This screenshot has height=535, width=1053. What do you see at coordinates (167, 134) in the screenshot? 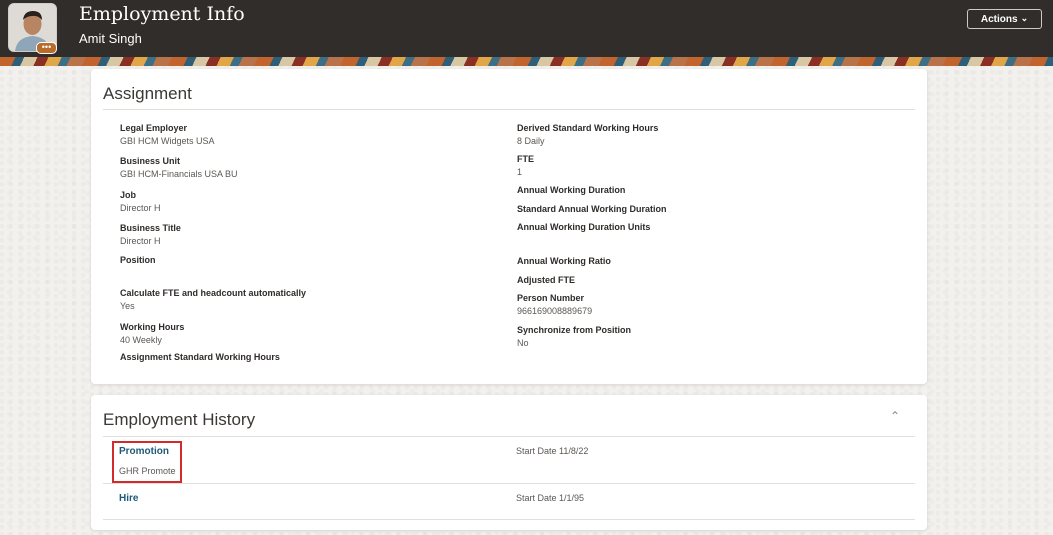
I see `field-legal-employer: Legal Employer GBI HCM Widgets USA` at bounding box center [167, 134].